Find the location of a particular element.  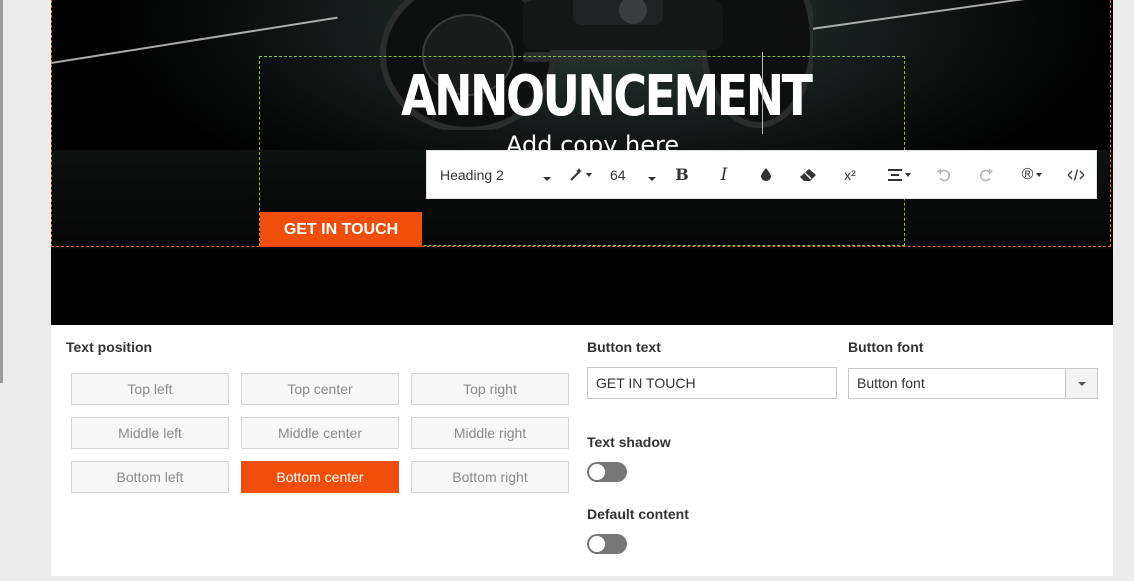

magic-wand-button is located at coordinates (580, 174).